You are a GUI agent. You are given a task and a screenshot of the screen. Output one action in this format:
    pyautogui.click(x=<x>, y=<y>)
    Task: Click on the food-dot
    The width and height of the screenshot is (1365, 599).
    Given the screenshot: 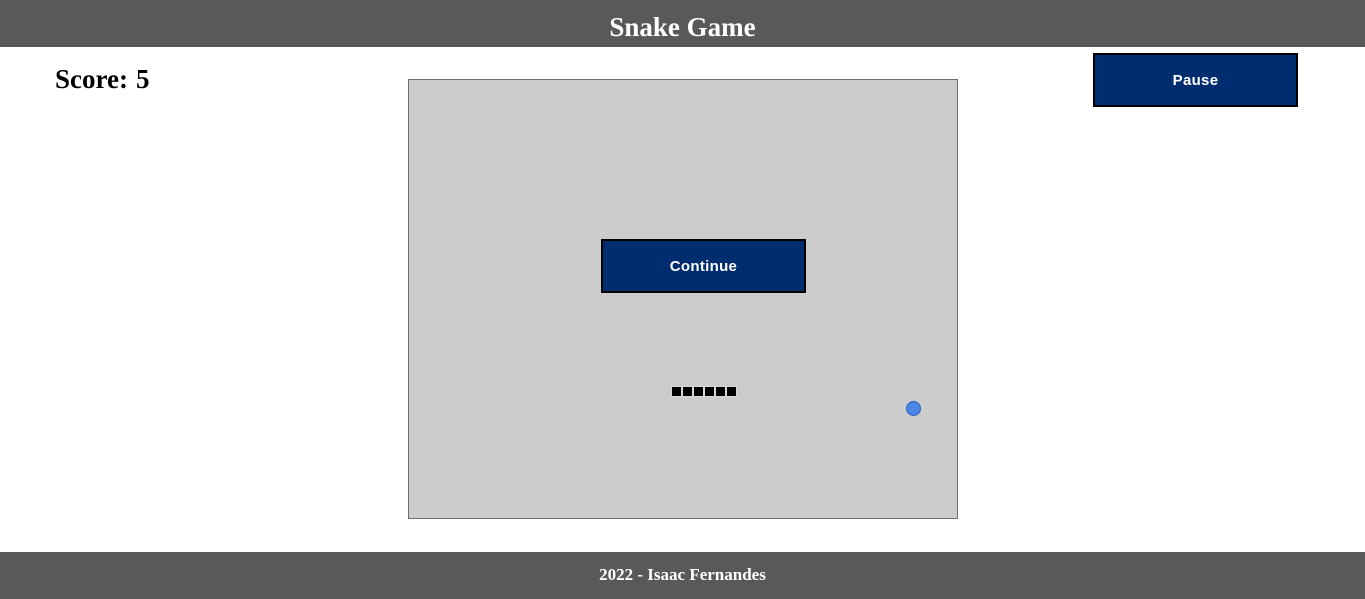 What is the action you would take?
    pyautogui.click(x=913, y=408)
    